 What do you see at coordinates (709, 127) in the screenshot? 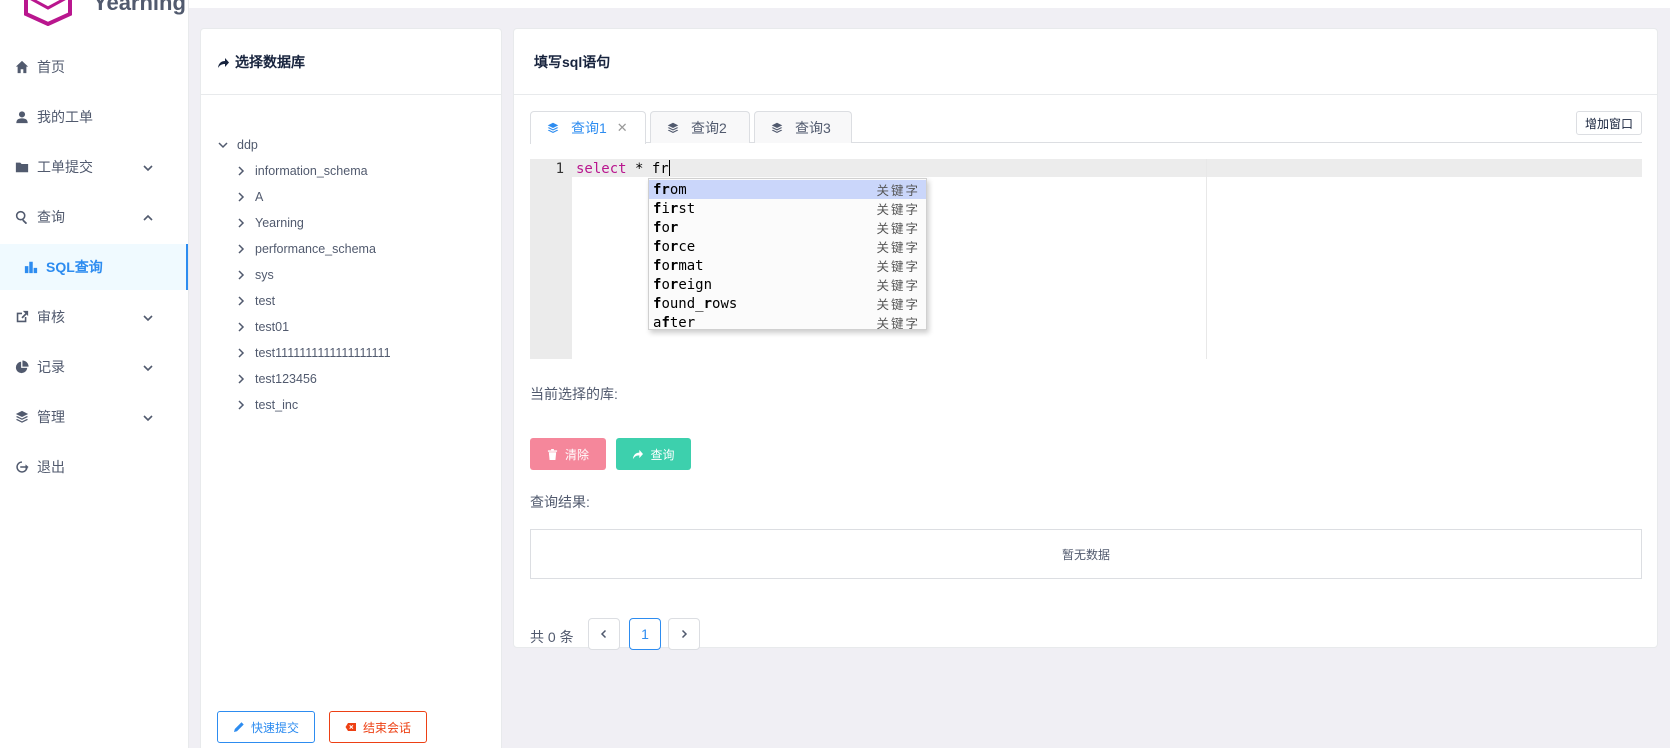
I see `tab-label: 查询2` at bounding box center [709, 127].